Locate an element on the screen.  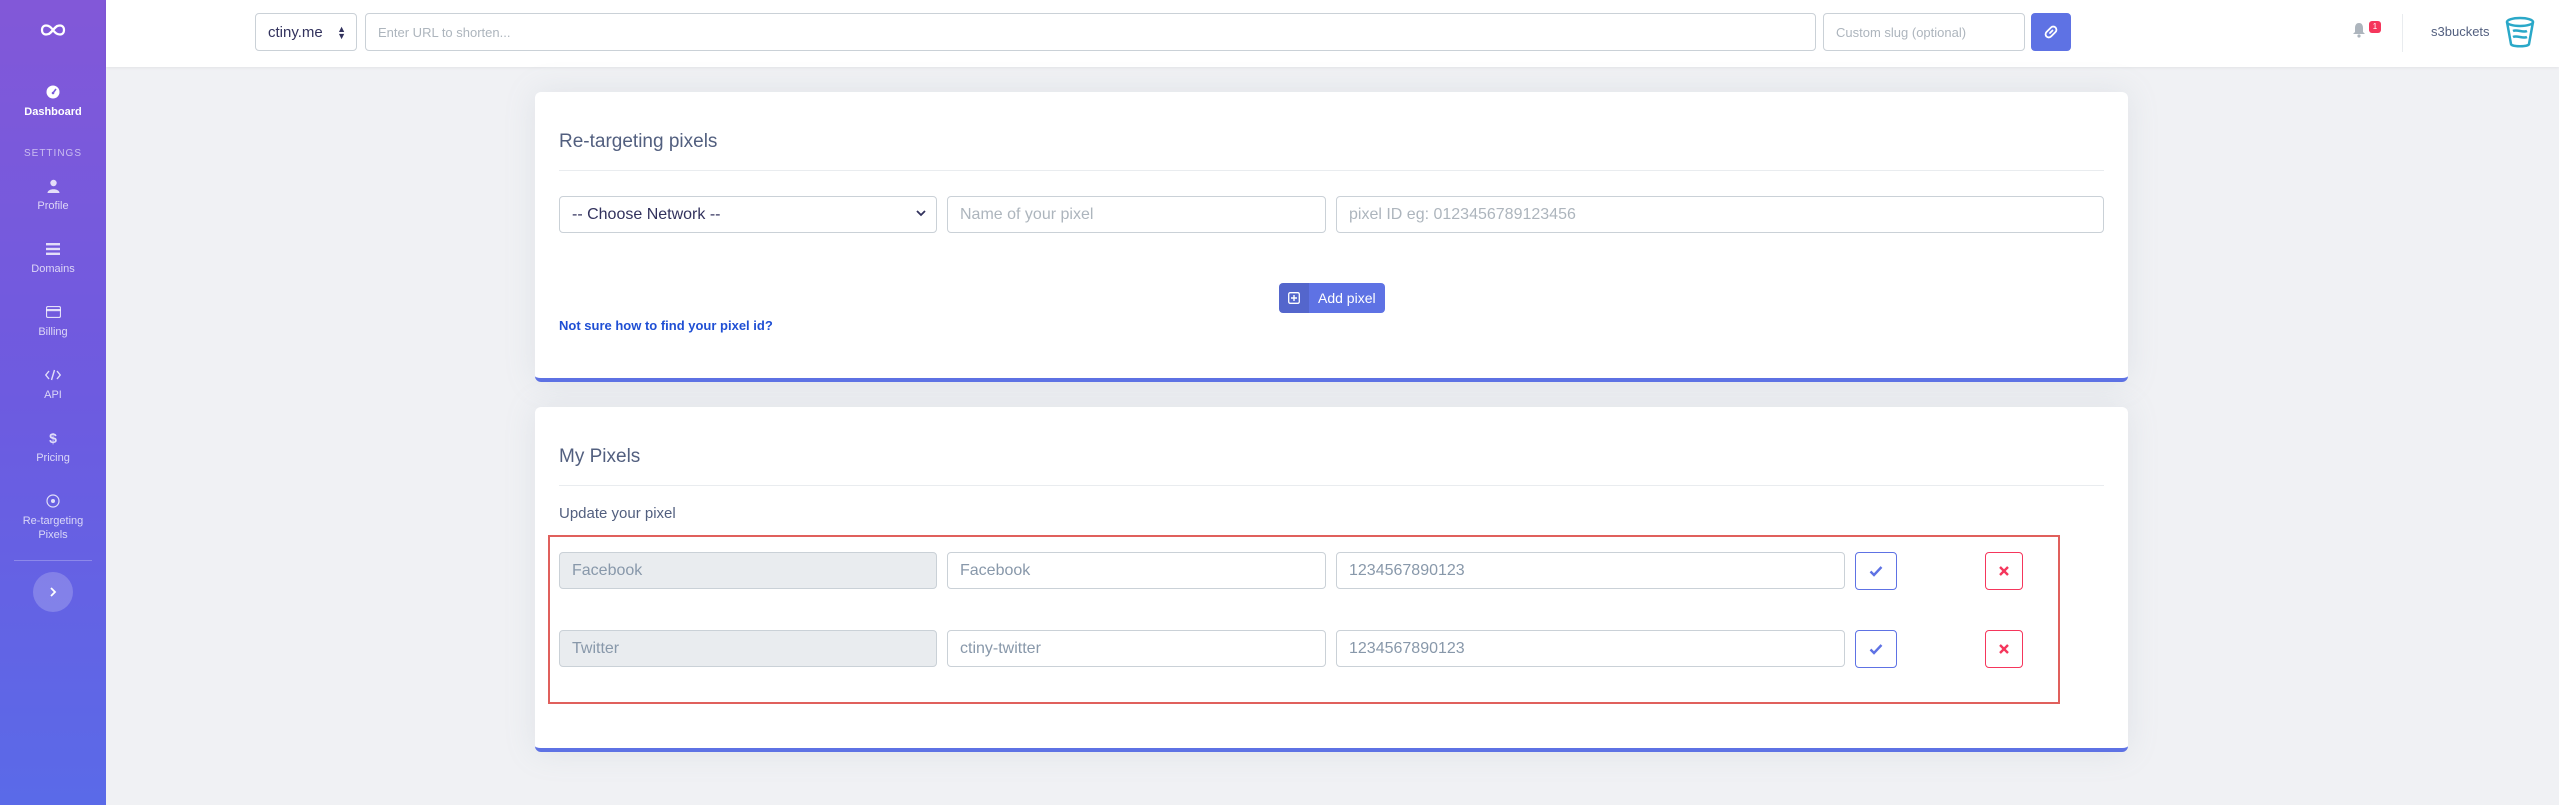
target-icon is located at coordinates (53, 501).